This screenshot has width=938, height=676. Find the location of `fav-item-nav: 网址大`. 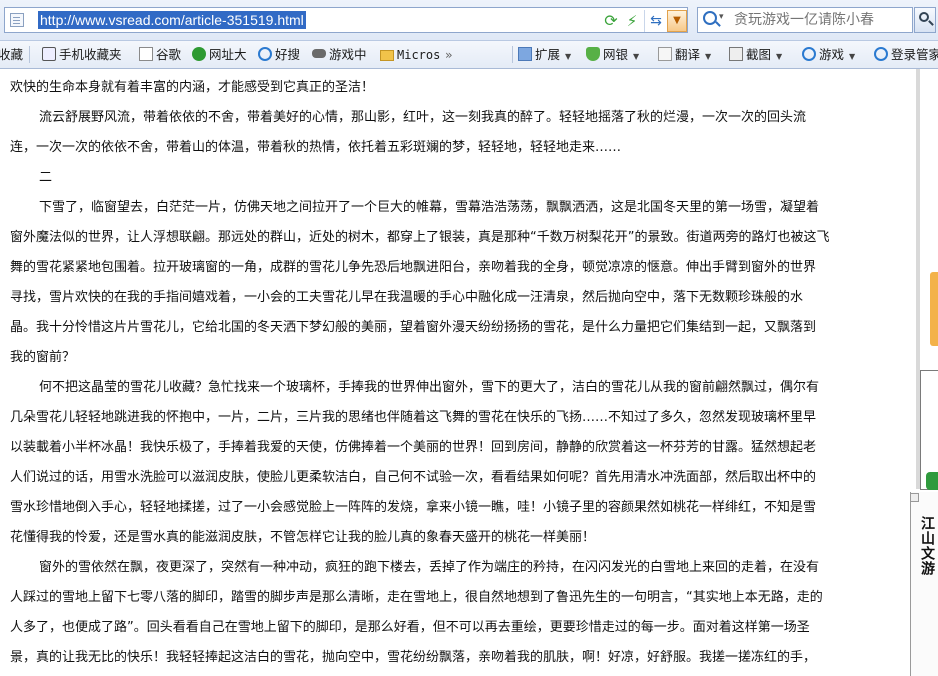

fav-item-nav: 网址大 is located at coordinates (219, 54).